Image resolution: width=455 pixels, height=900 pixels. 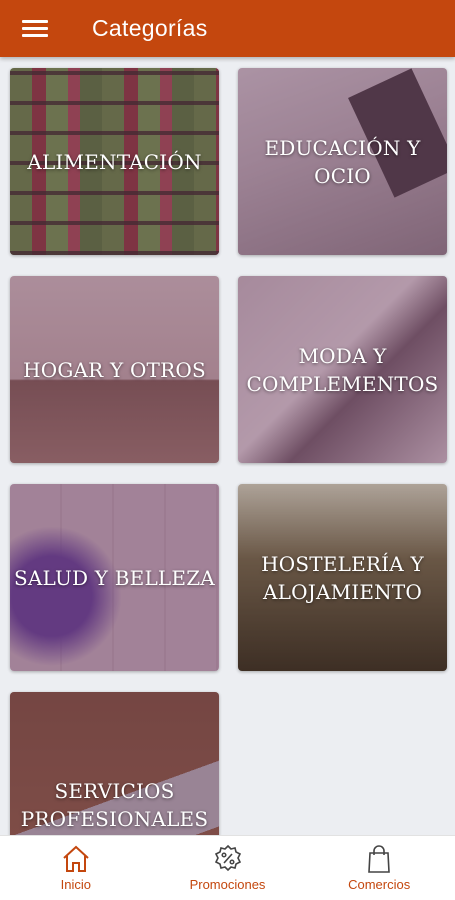 I want to click on nav-label-inicio: Inicio, so click(x=76, y=884).